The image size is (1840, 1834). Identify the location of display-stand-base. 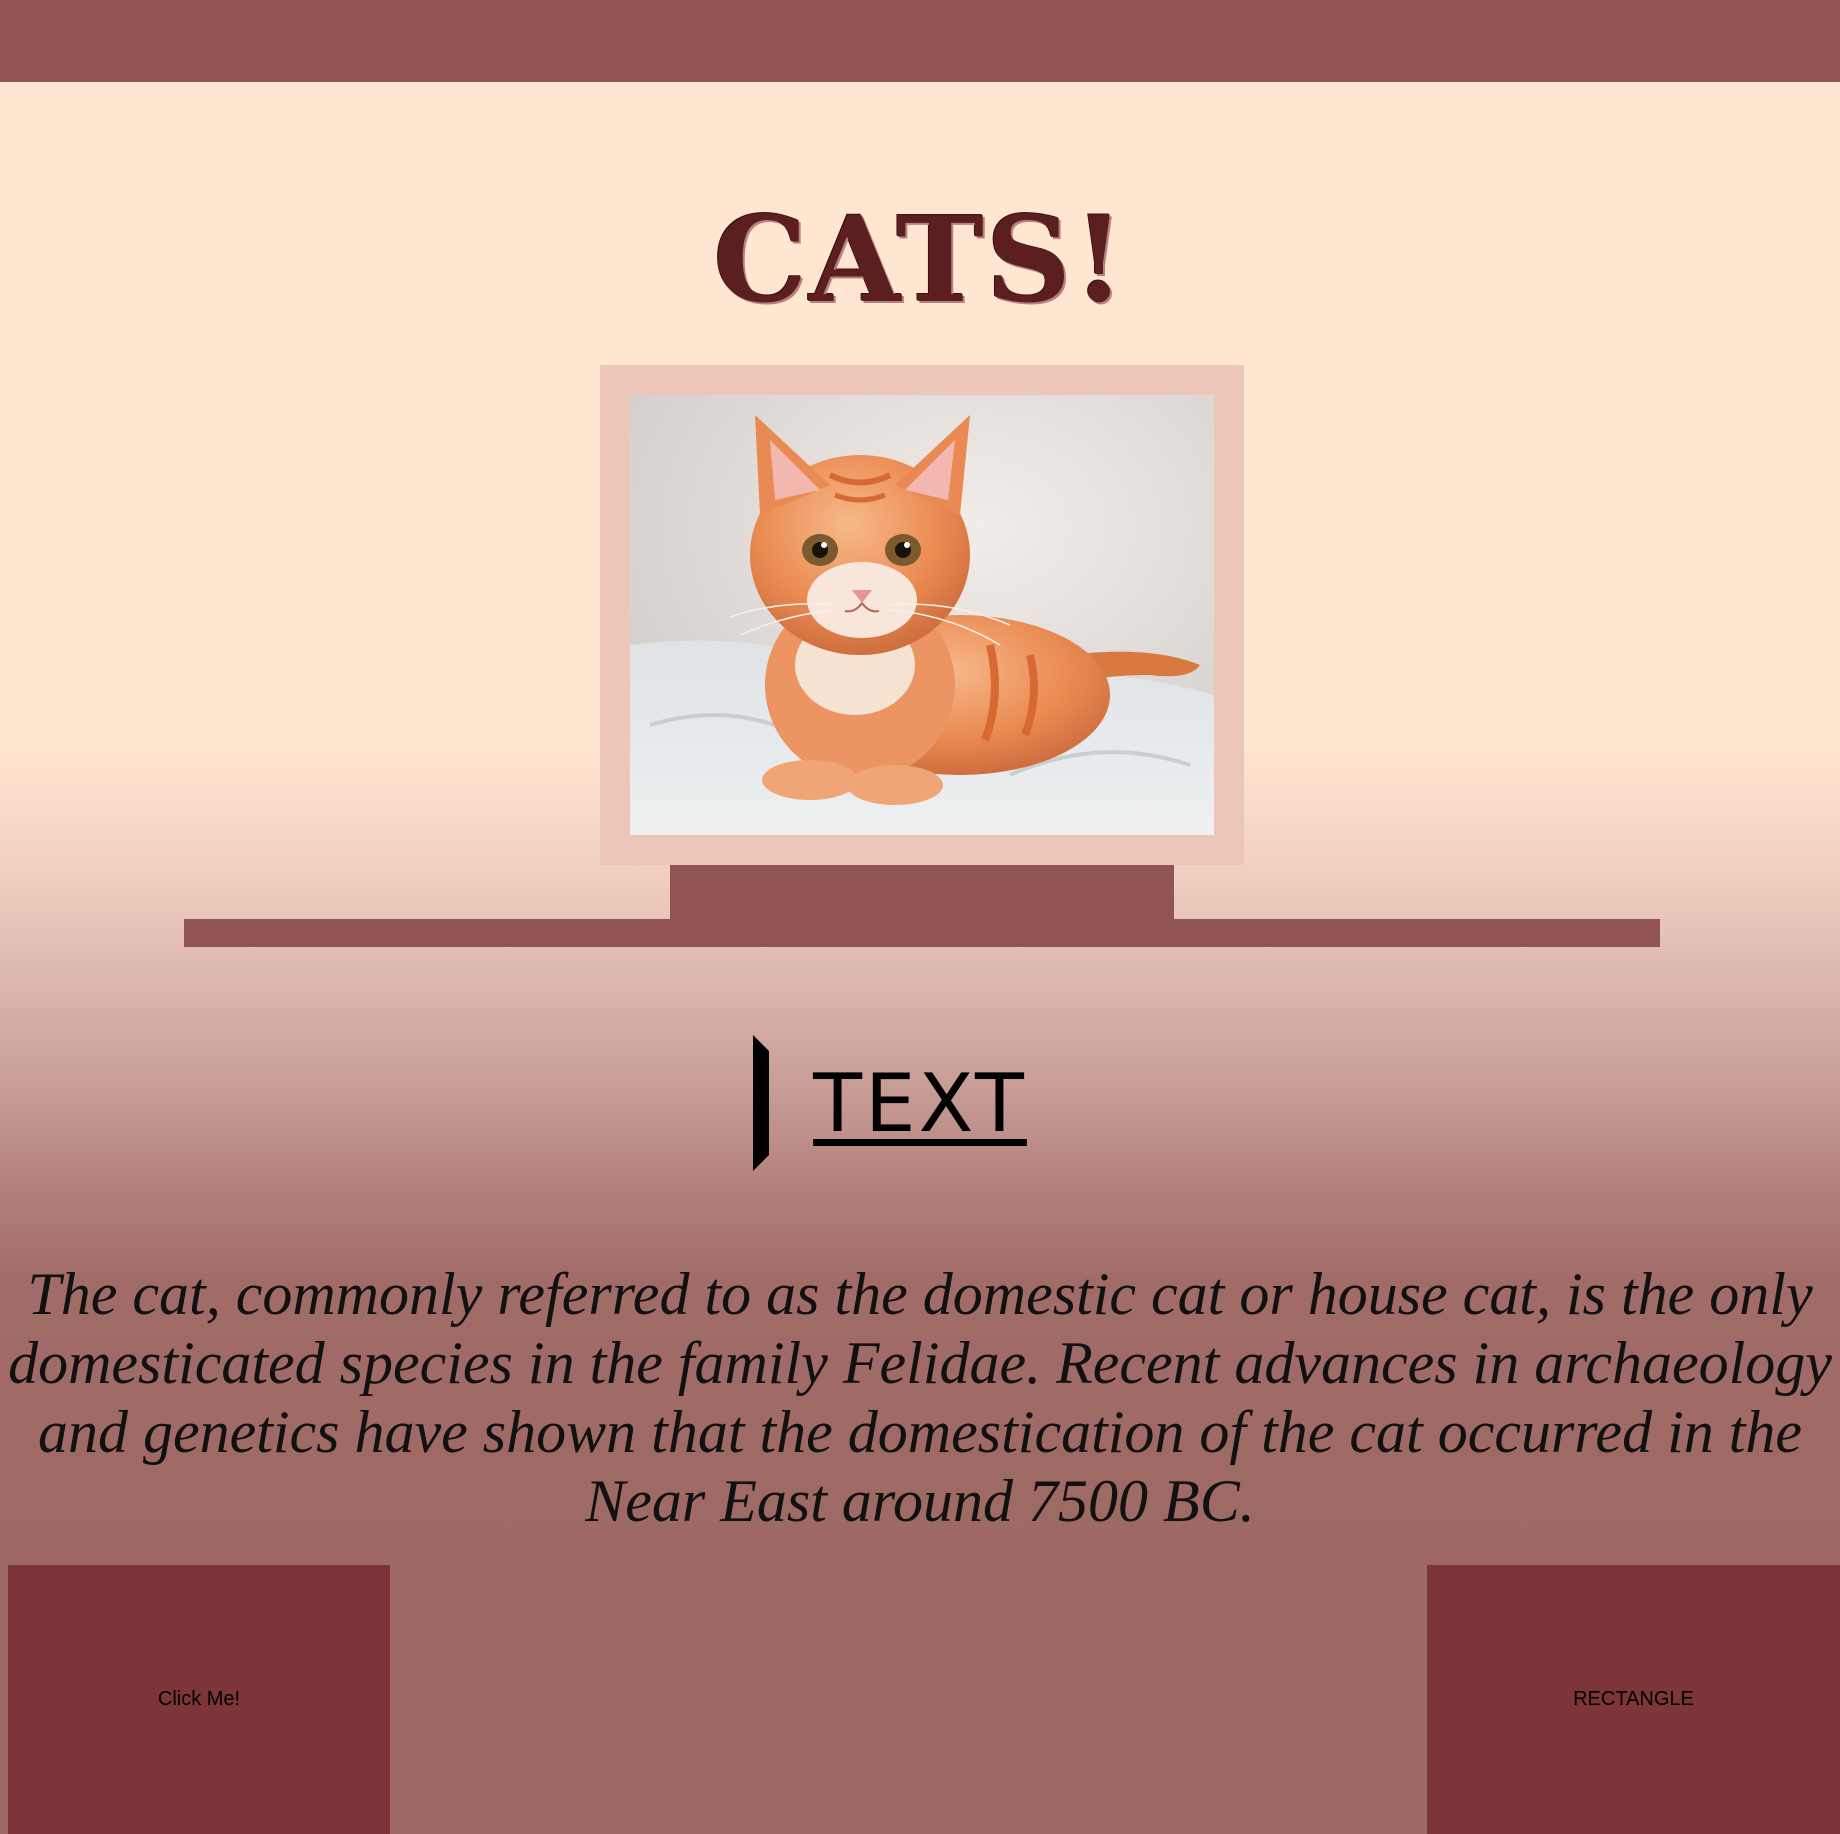
(922, 933).